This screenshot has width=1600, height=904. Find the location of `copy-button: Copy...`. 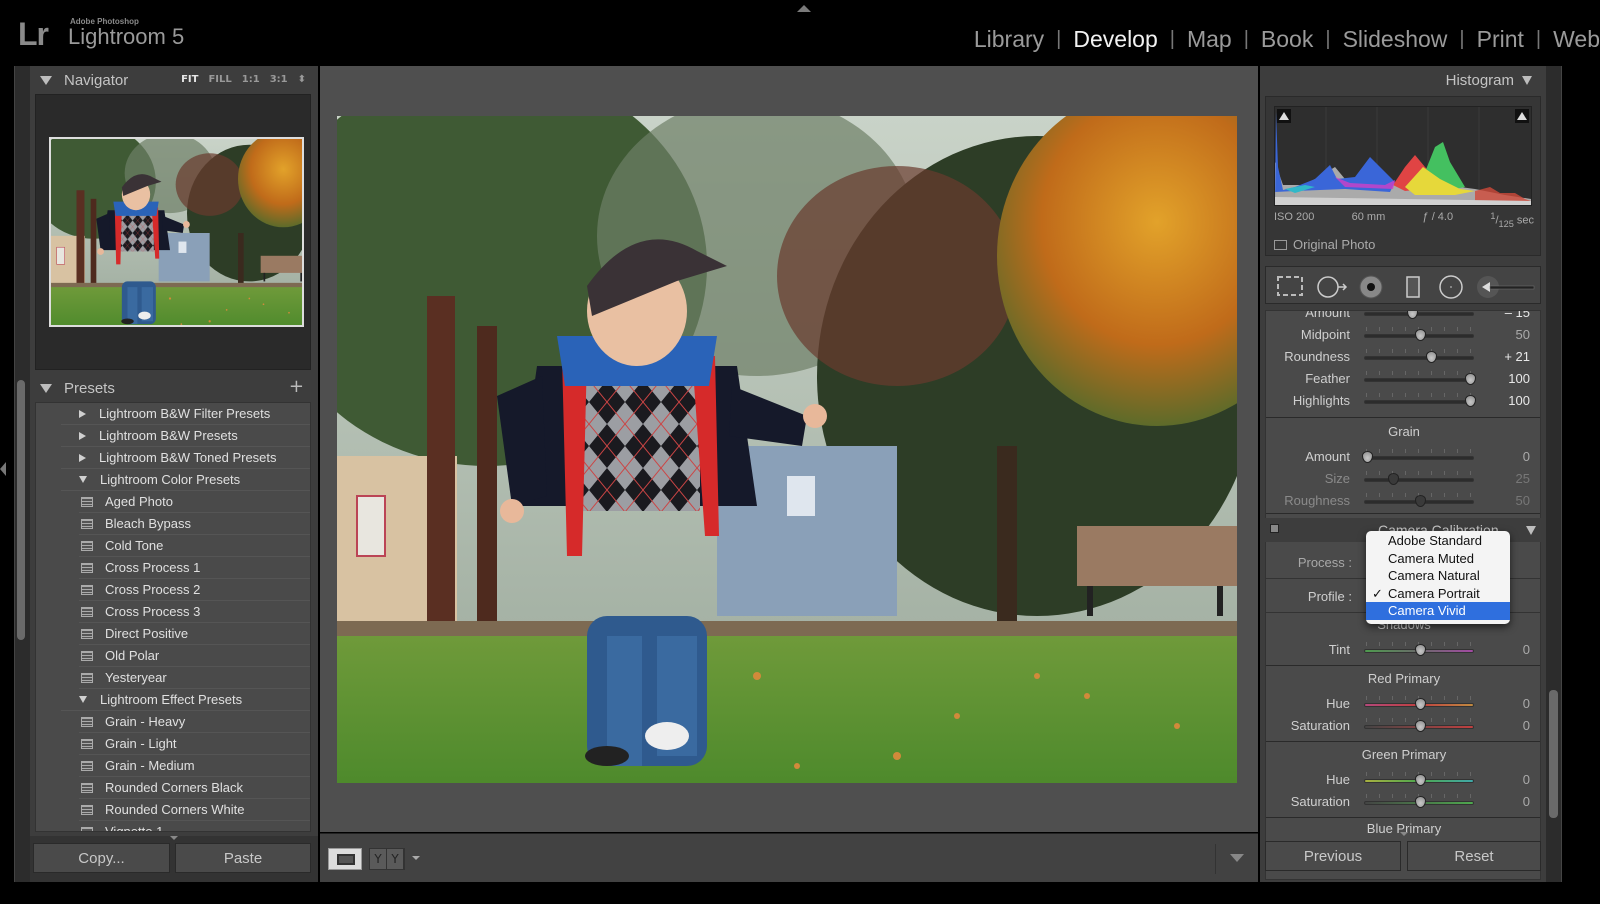

copy-button: Copy... is located at coordinates (101, 858).